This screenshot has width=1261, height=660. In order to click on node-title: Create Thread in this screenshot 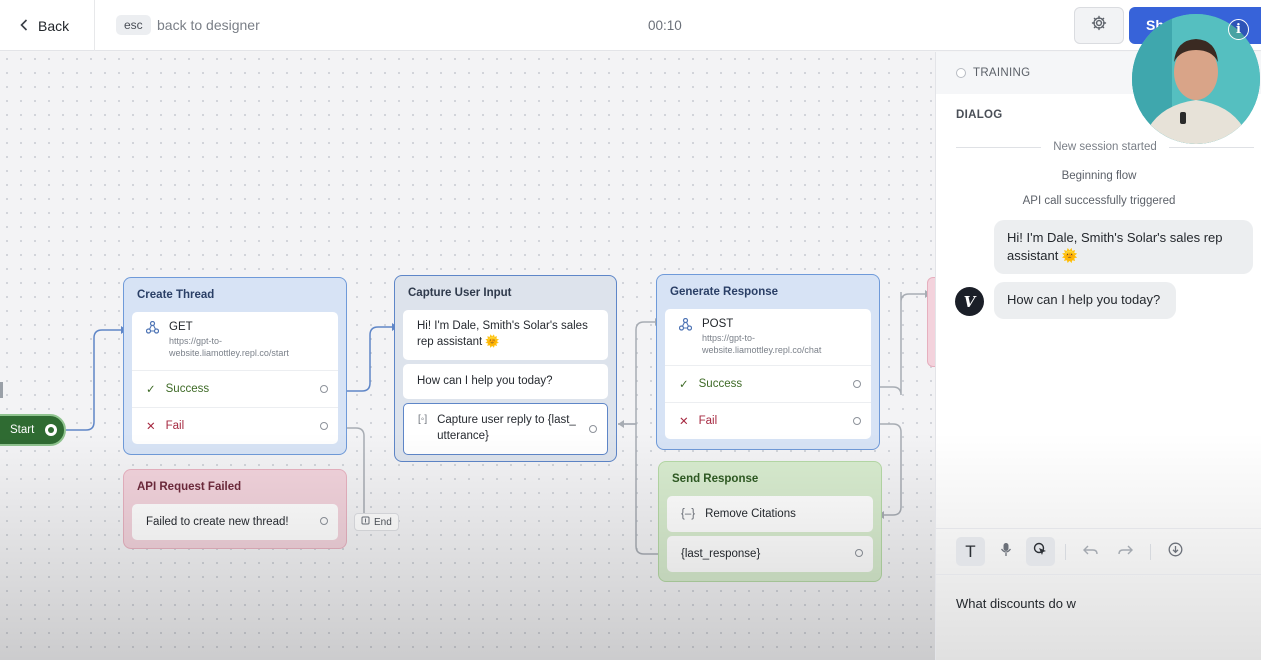, I will do `click(176, 295)`.